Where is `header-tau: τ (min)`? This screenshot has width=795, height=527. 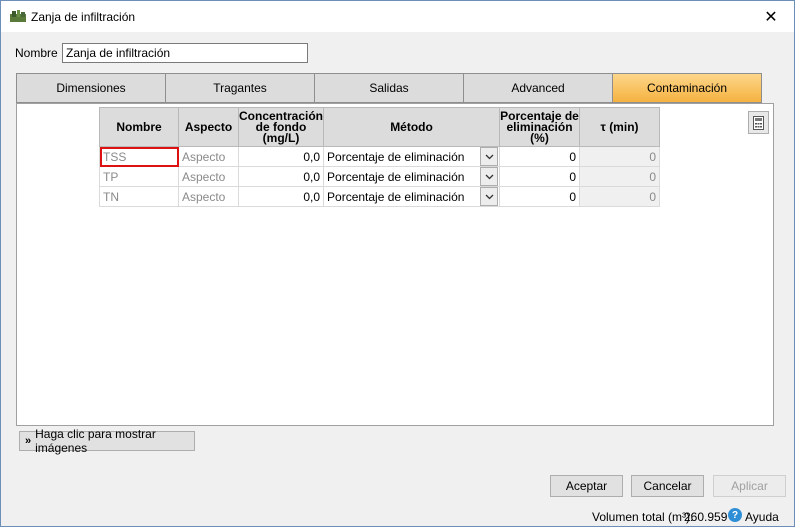
header-tau: τ (min) is located at coordinates (620, 127).